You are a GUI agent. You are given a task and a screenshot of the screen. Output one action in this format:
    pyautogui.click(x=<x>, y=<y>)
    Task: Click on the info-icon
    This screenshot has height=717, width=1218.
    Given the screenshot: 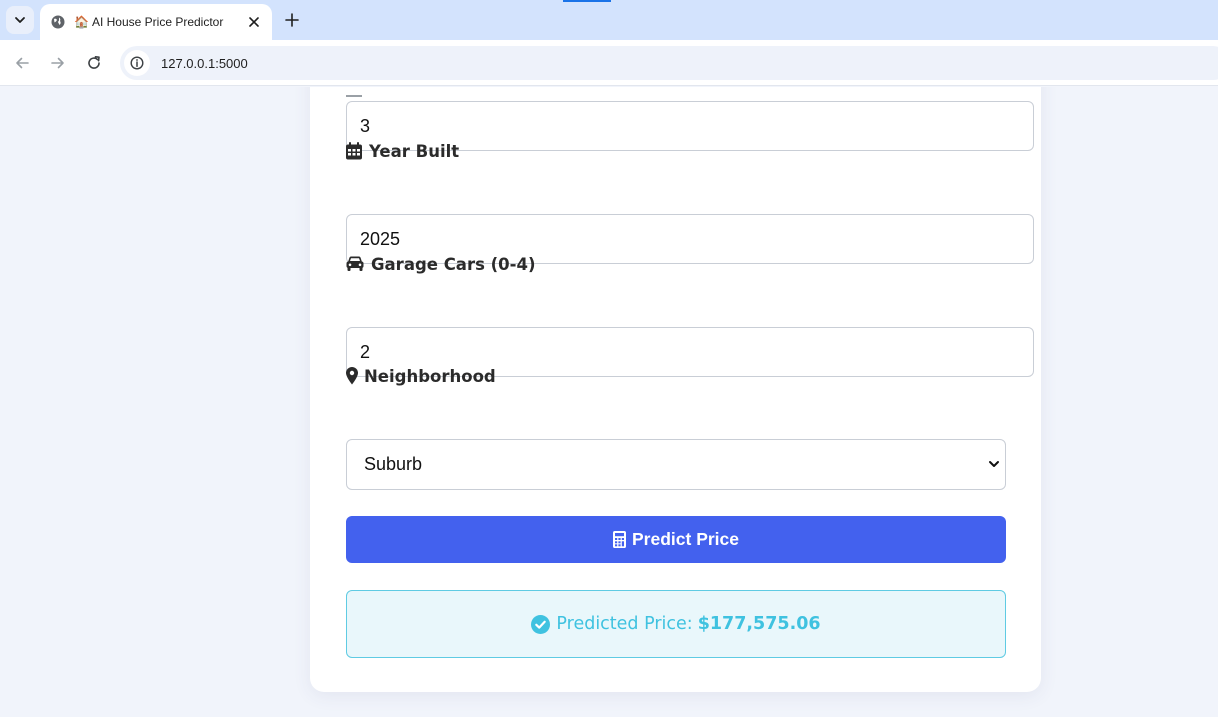 What is the action you would take?
    pyautogui.click(x=137, y=63)
    